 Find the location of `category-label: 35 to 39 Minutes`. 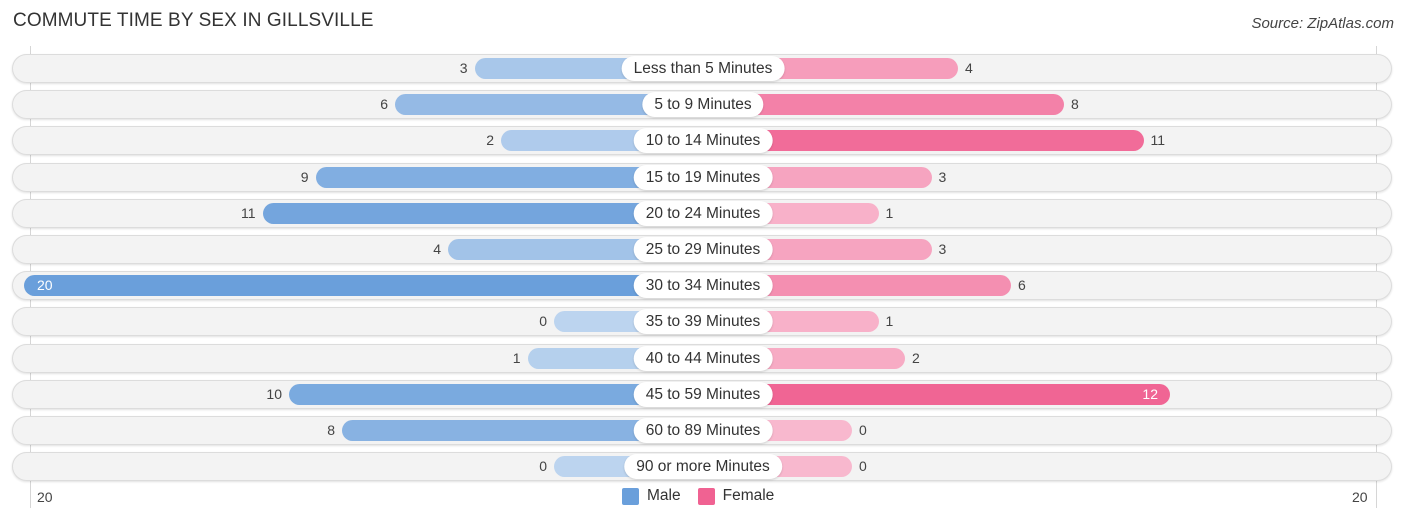

category-label: 35 to 39 Minutes is located at coordinates (703, 322).